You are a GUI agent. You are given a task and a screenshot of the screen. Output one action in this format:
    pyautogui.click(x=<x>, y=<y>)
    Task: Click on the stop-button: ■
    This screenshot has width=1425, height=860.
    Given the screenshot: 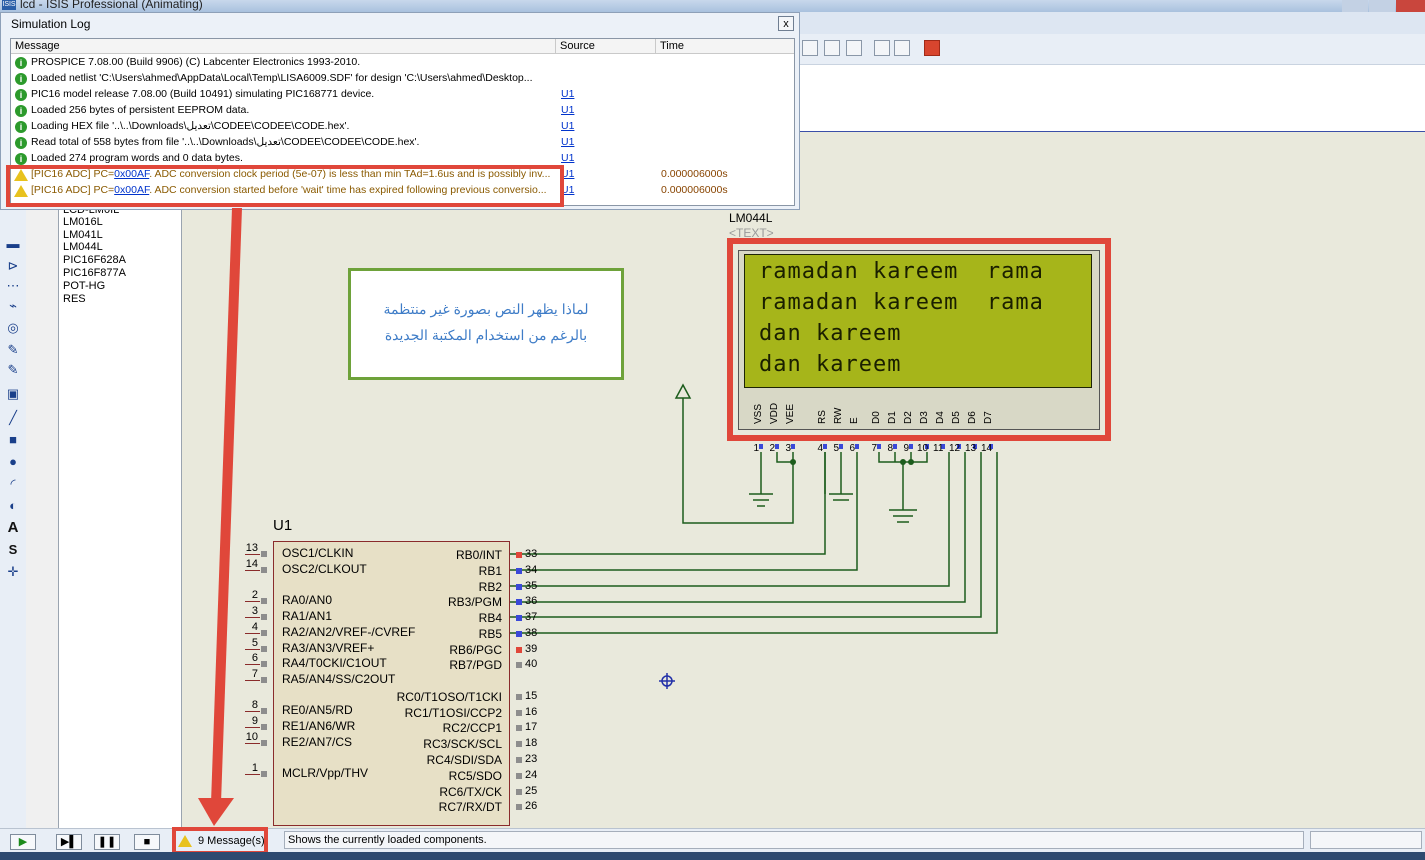 What is the action you would take?
    pyautogui.click(x=147, y=842)
    